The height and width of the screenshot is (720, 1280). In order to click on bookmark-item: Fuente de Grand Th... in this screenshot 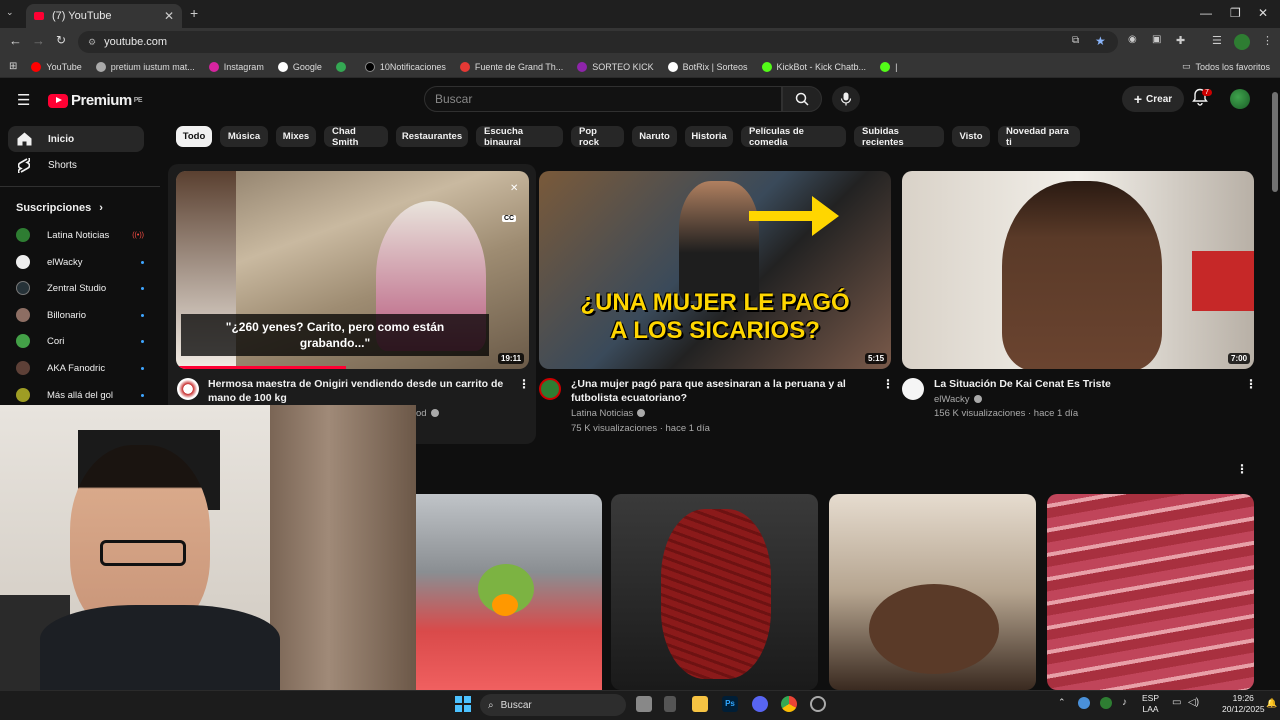, I will do `click(511, 66)`.